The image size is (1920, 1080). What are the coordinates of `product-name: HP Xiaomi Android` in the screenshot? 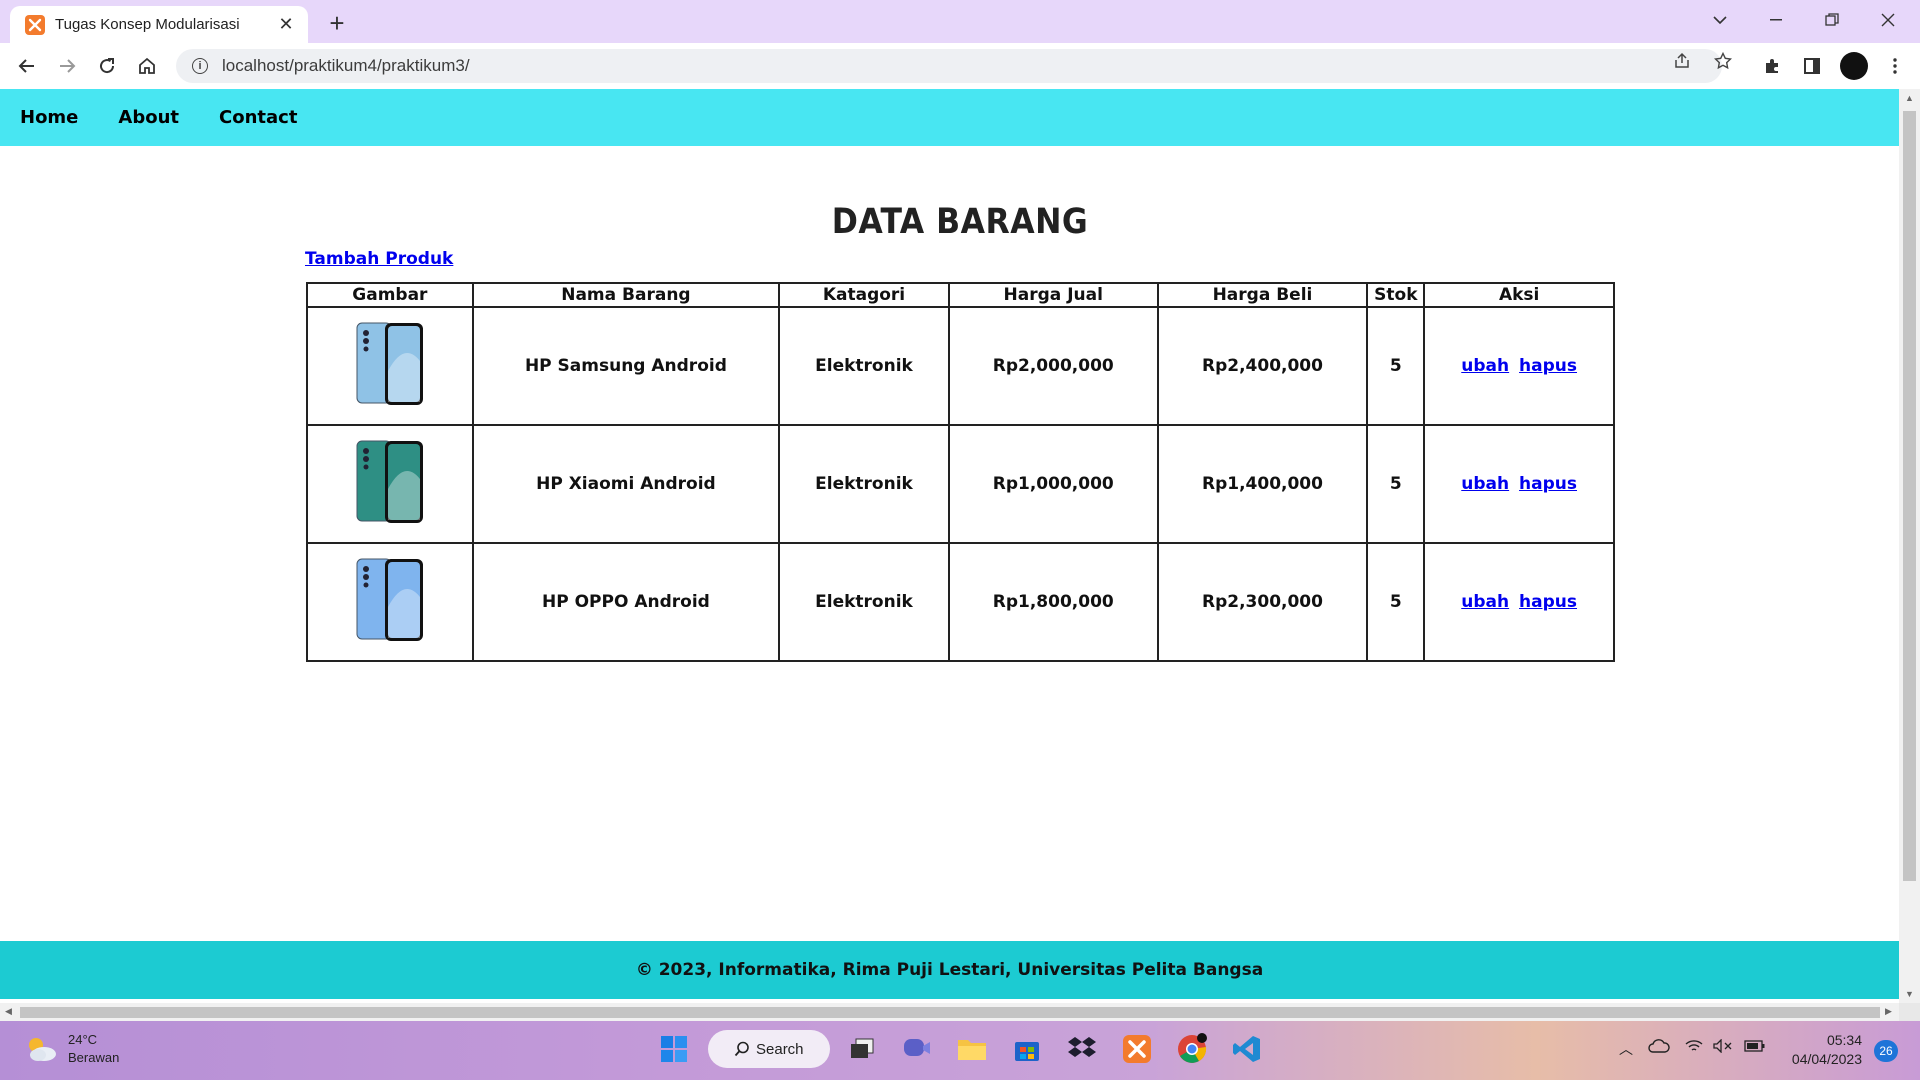 It's located at (626, 484).